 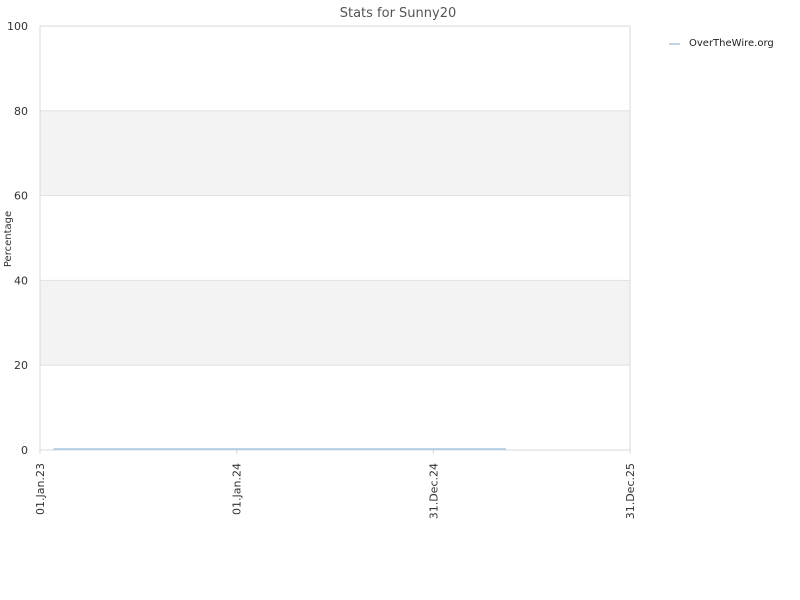 What do you see at coordinates (21, 196) in the screenshot?
I see `y-tick-label: 60` at bounding box center [21, 196].